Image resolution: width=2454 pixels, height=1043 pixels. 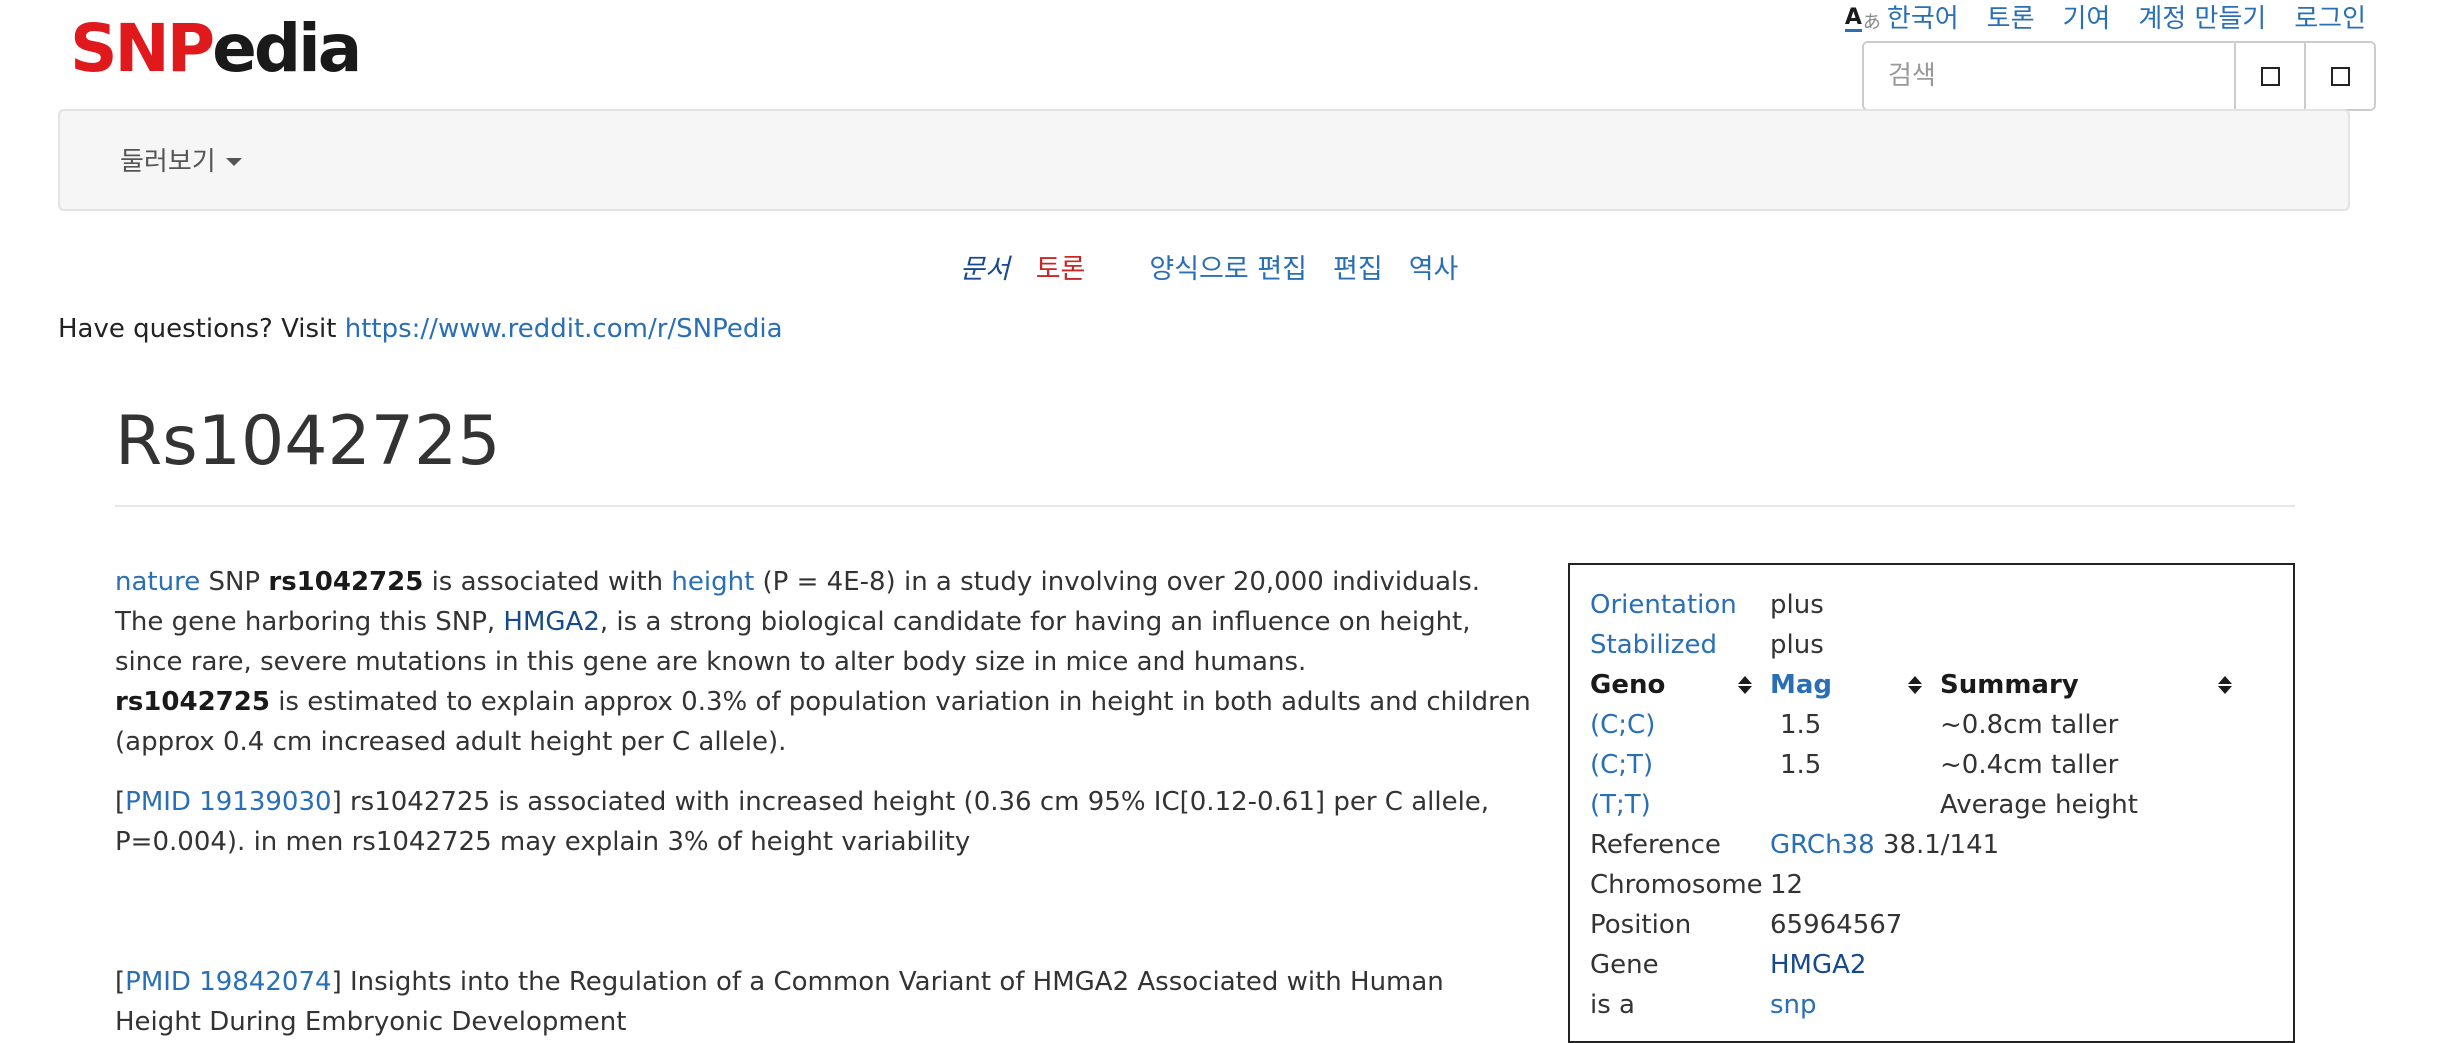 I want to click on isa-link: snp, so click(x=1793, y=1005).